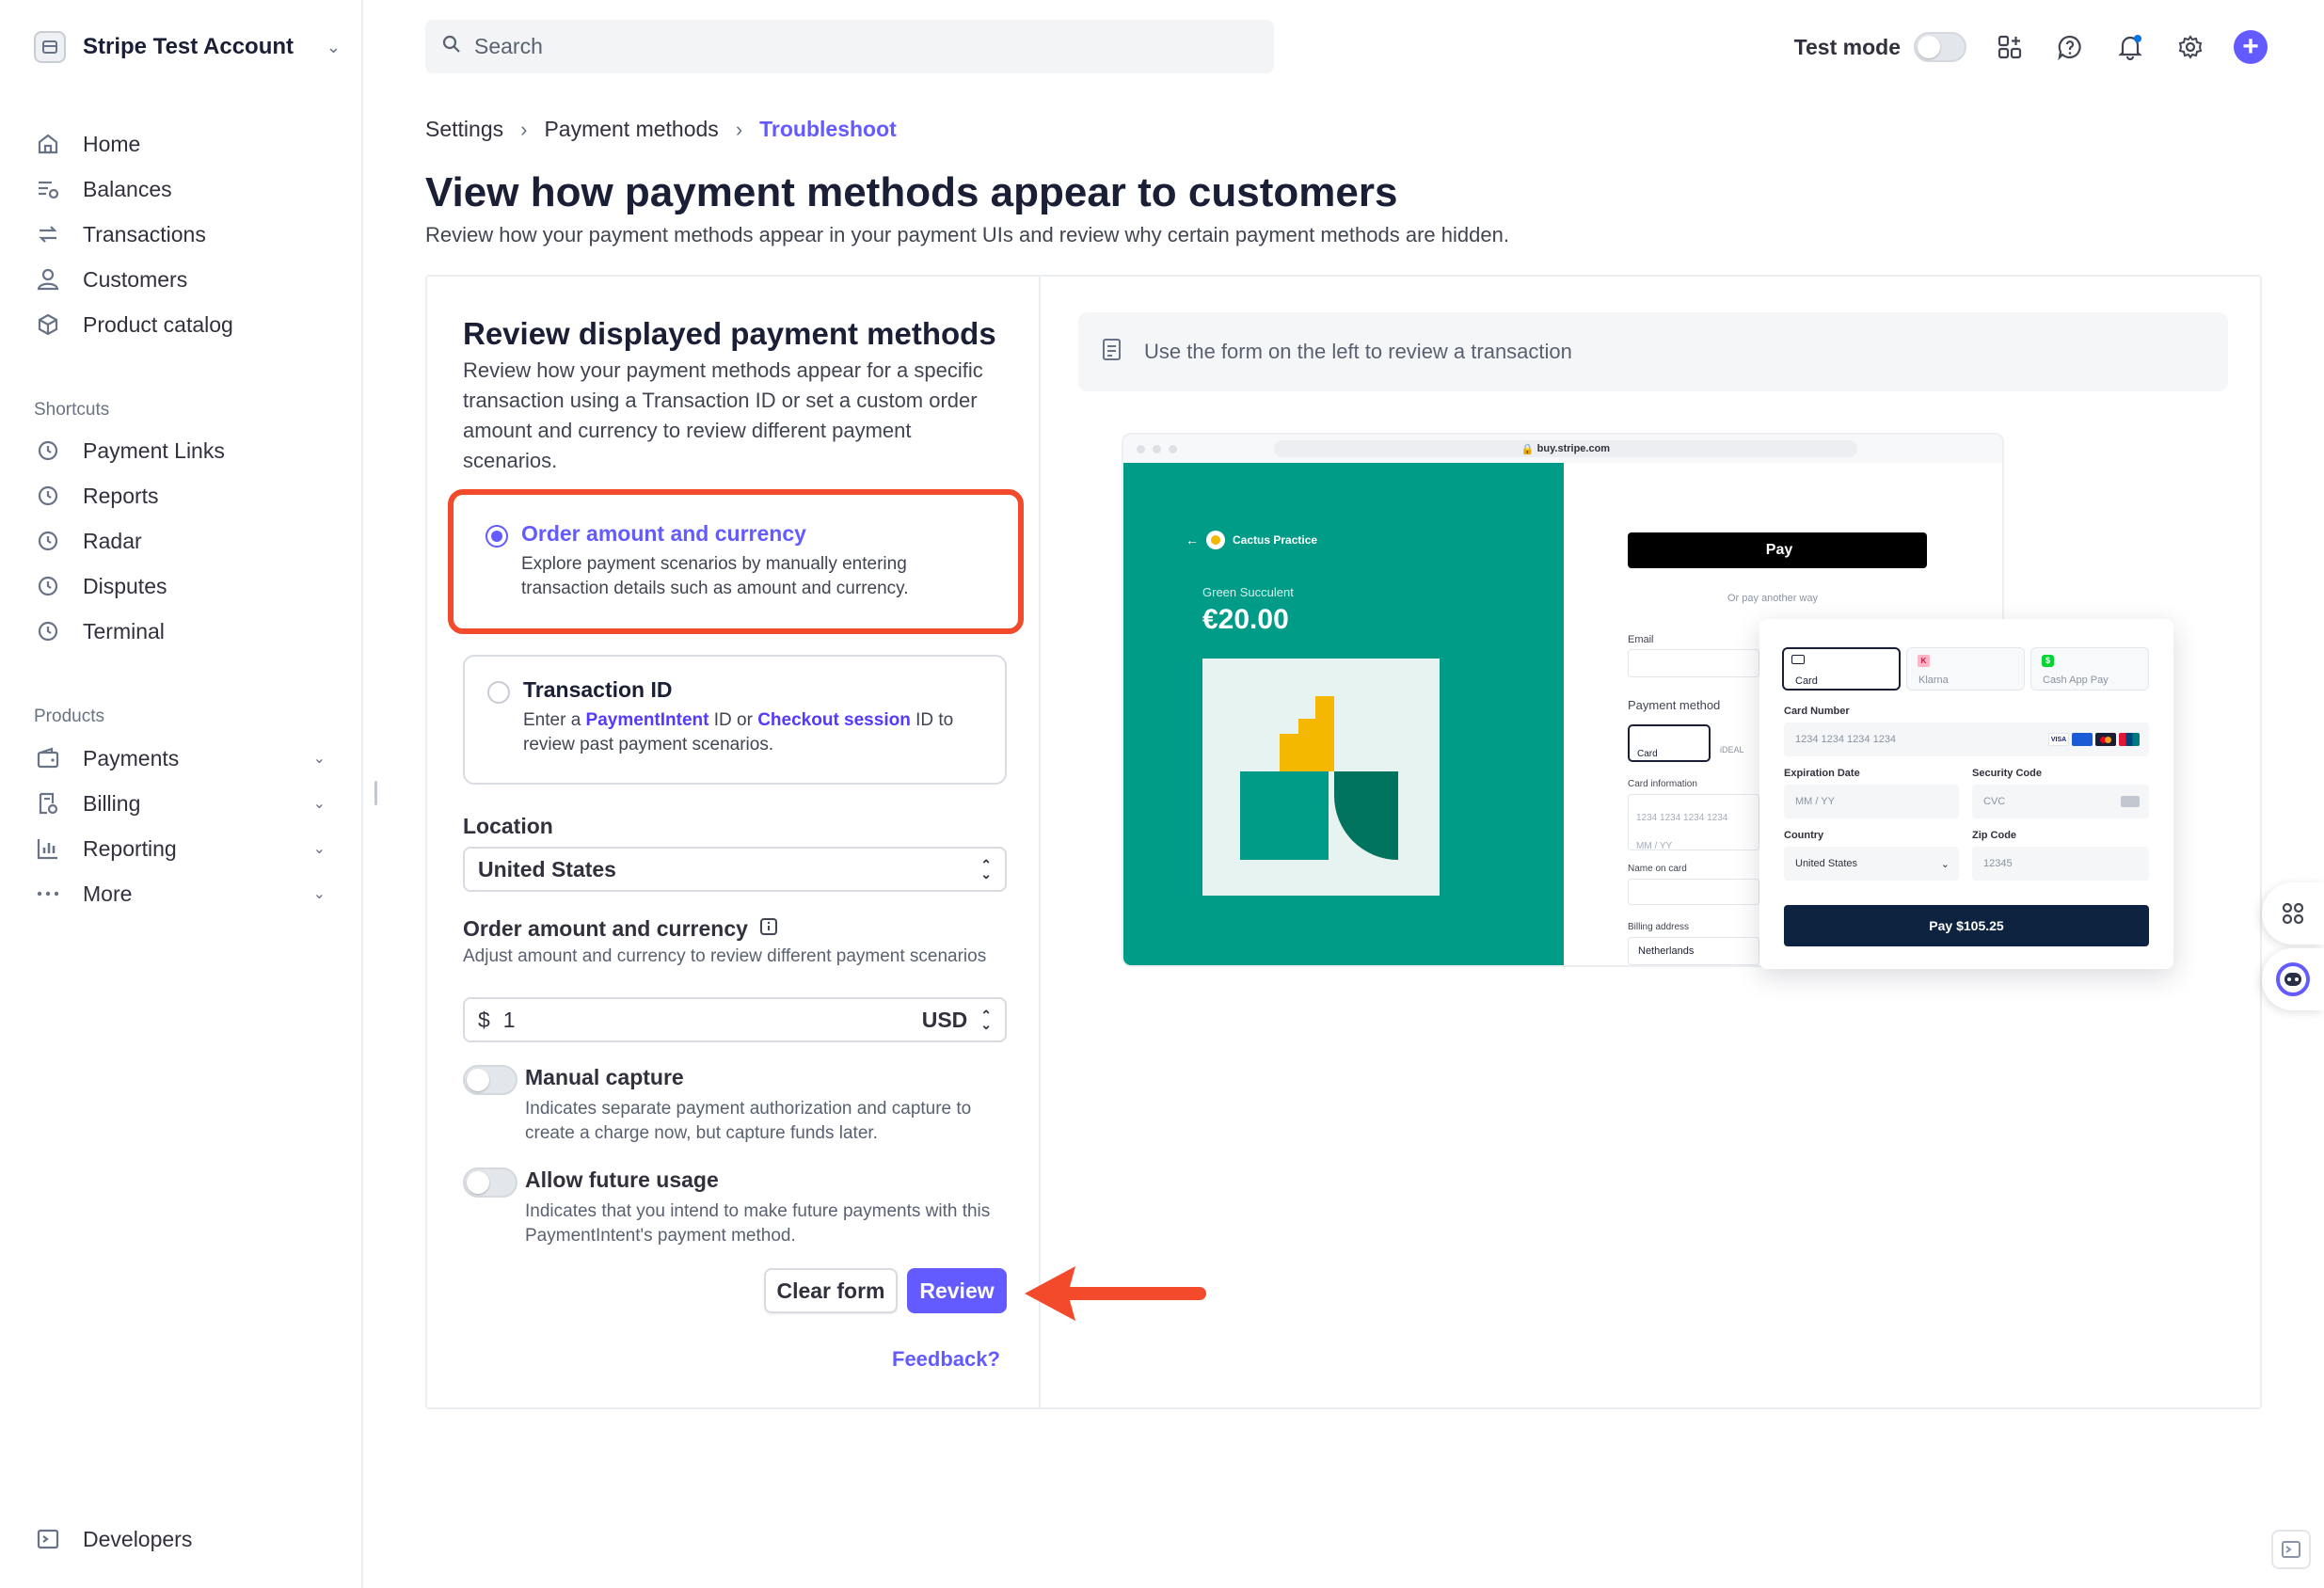 The image size is (2324, 1588). I want to click on mock-country-select: United States ⌄, so click(1871, 864).